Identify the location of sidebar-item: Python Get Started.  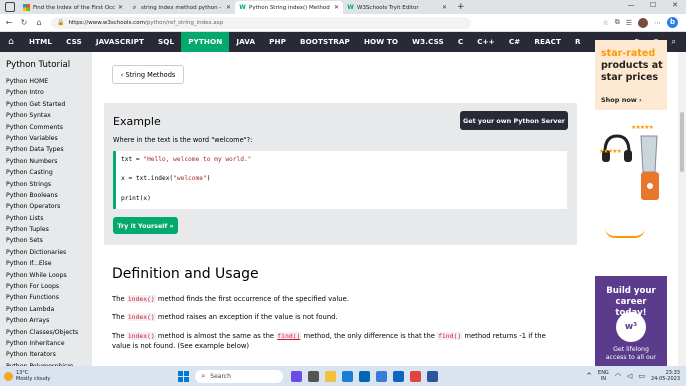
(46, 104).